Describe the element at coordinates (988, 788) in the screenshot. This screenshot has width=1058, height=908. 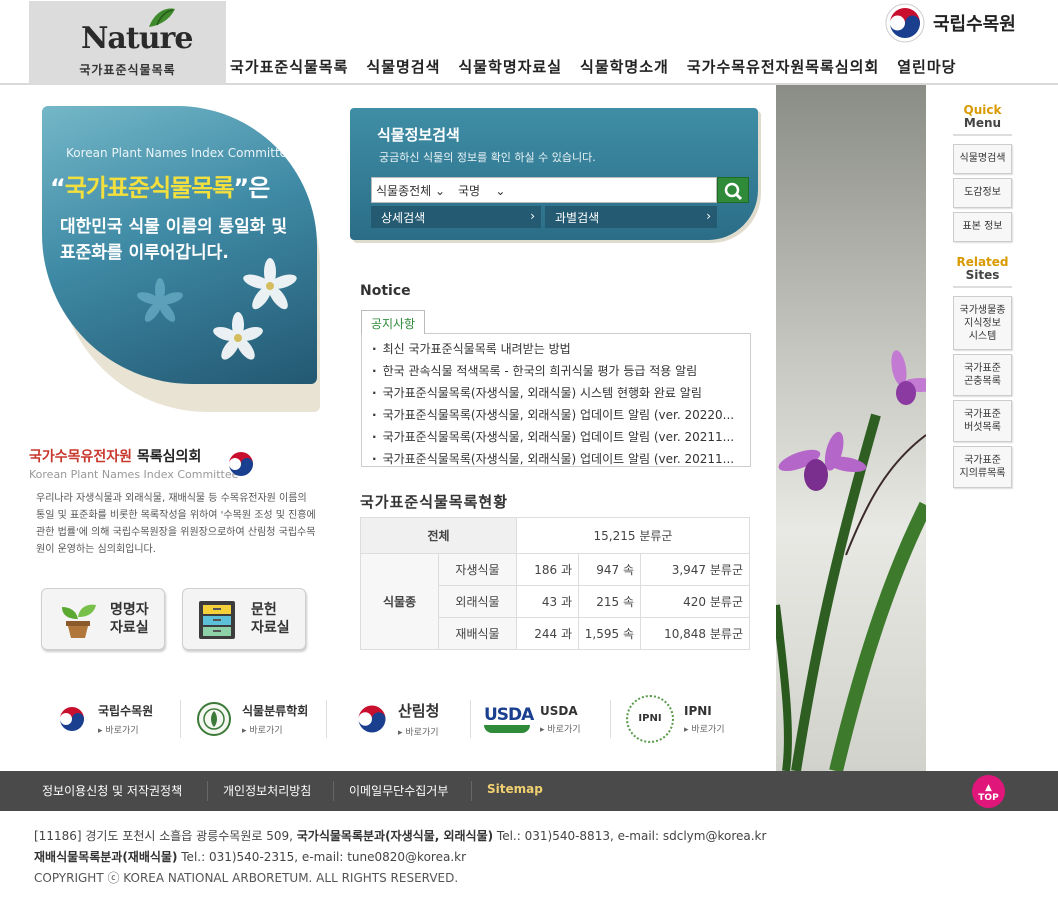
I see `chevron-up-icon: ▲` at that location.